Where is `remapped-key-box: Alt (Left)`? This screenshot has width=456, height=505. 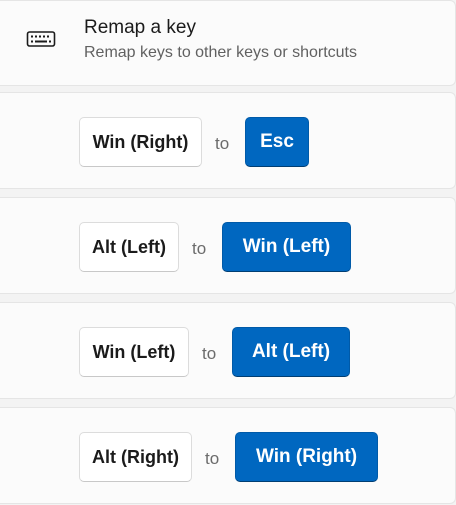 remapped-key-box: Alt (Left) is located at coordinates (291, 352).